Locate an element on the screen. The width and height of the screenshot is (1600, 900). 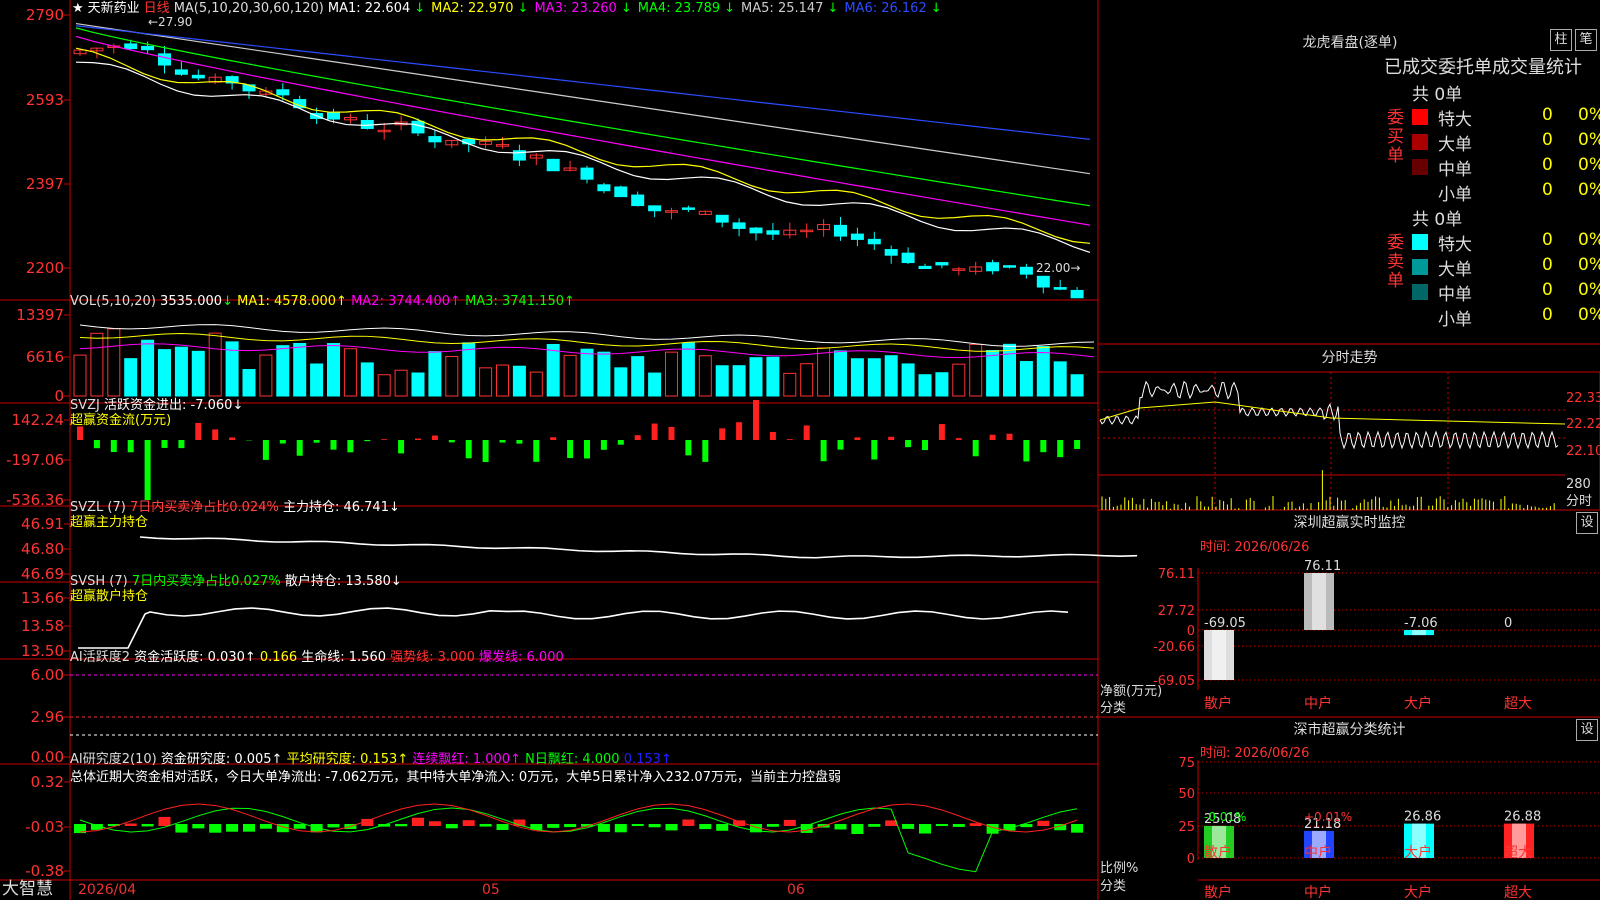
kline-ytick-3: 2200 is located at coordinates (45, 268).